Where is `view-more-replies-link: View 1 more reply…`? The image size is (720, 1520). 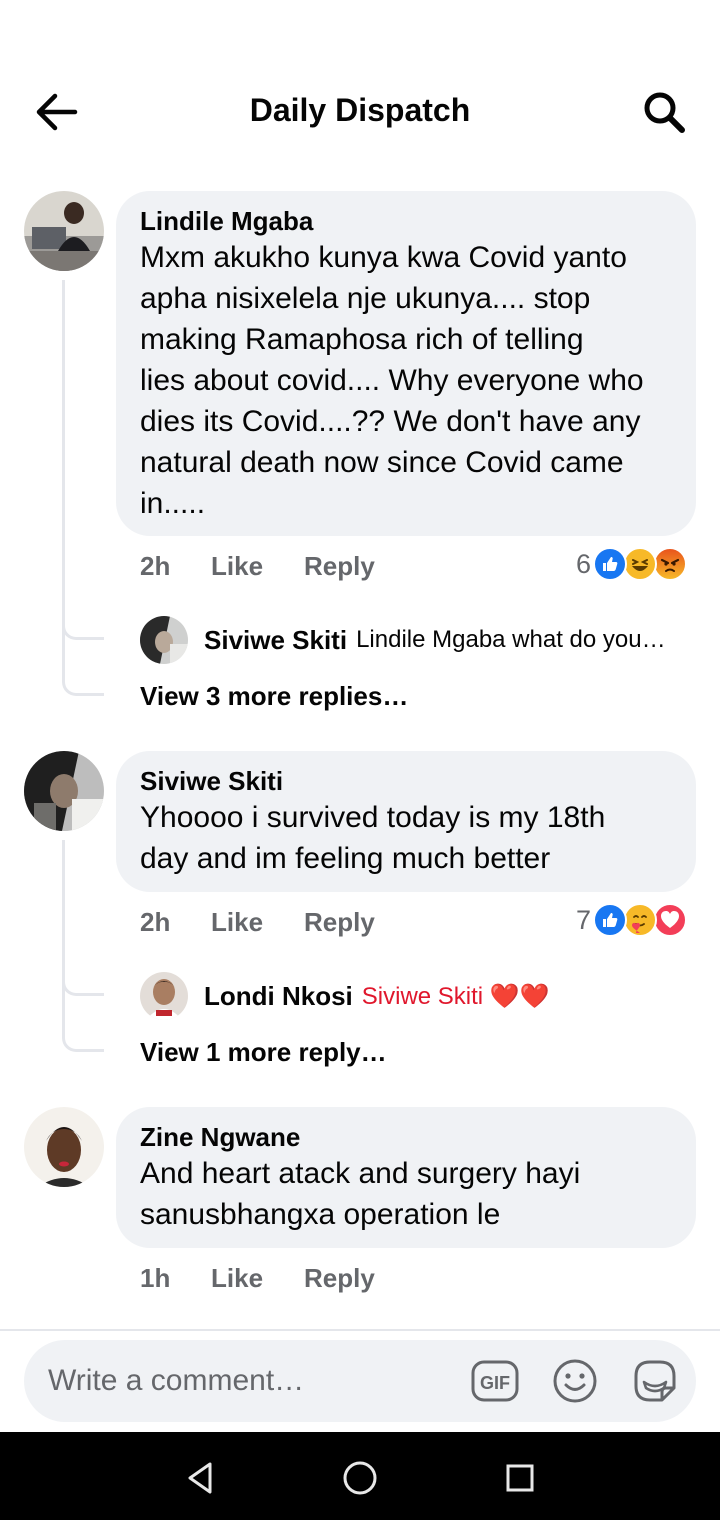 view-more-replies-link: View 1 more reply… is located at coordinates (263, 1052).